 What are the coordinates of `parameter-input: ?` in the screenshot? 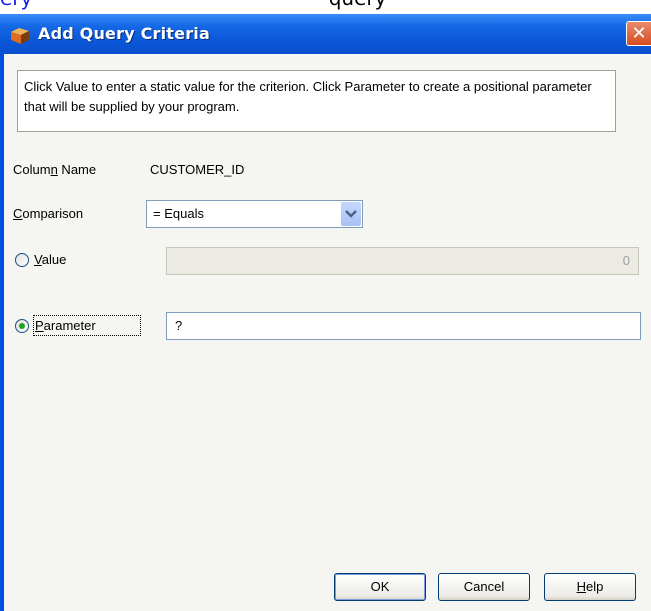 It's located at (403, 326).